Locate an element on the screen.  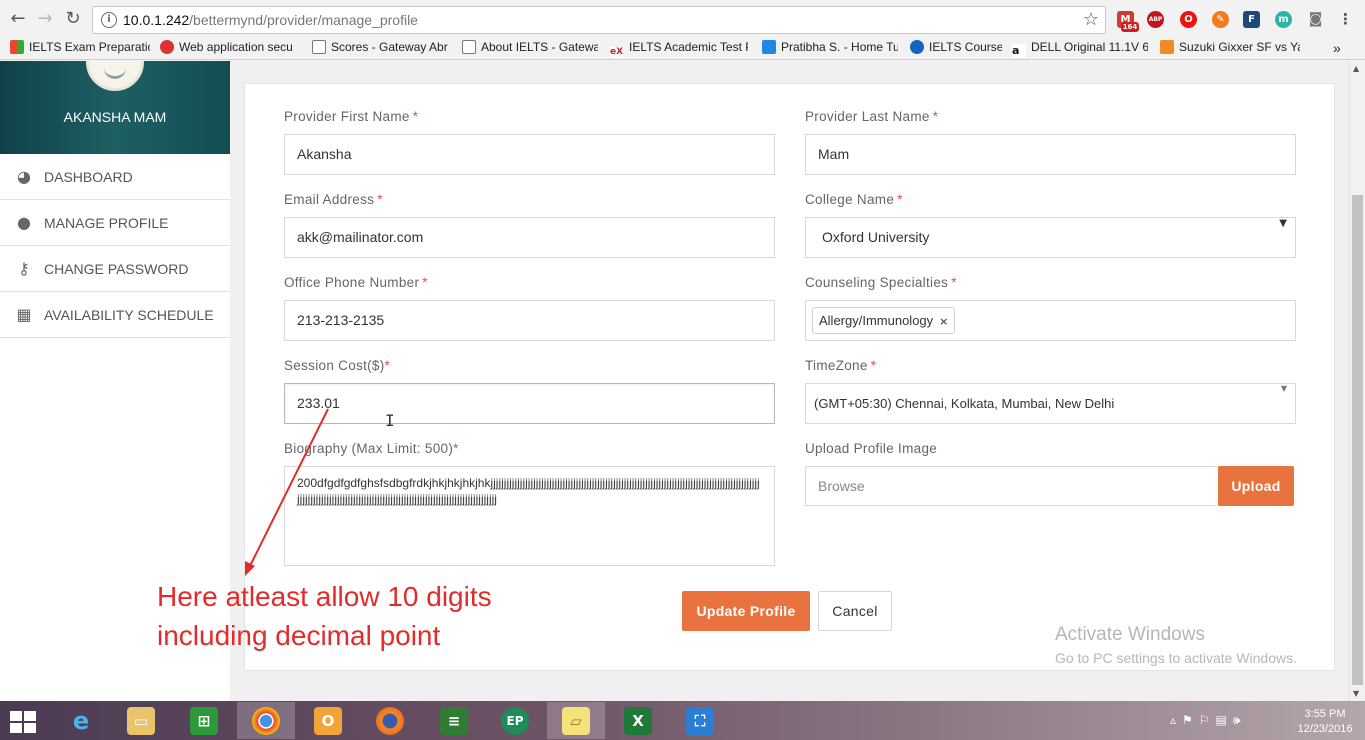
sticky-notes-taskbar-button: ▱ is located at coordinates (576, 720).